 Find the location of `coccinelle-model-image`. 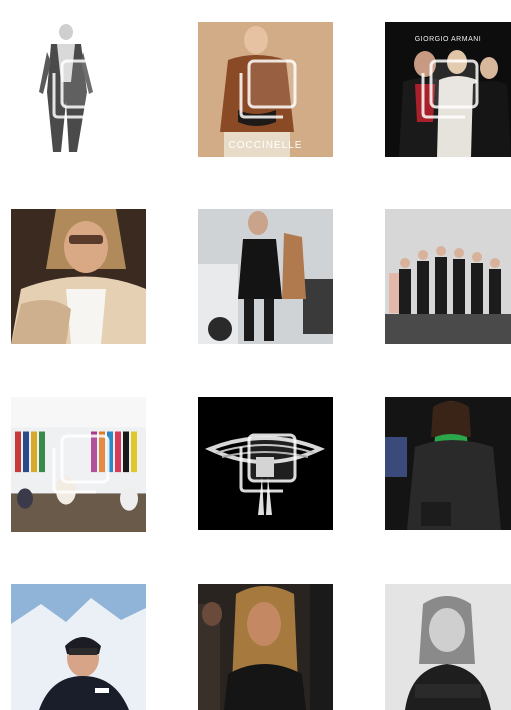

coccinelle-model-image is located at coordinates (265, 89).